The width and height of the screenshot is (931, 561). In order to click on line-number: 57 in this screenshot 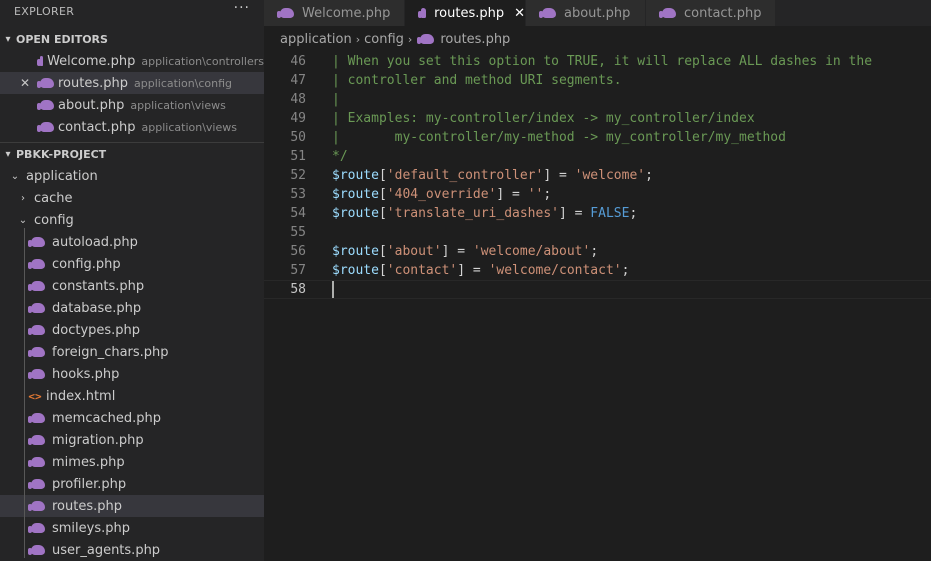, I will do `click(298, 270)`.